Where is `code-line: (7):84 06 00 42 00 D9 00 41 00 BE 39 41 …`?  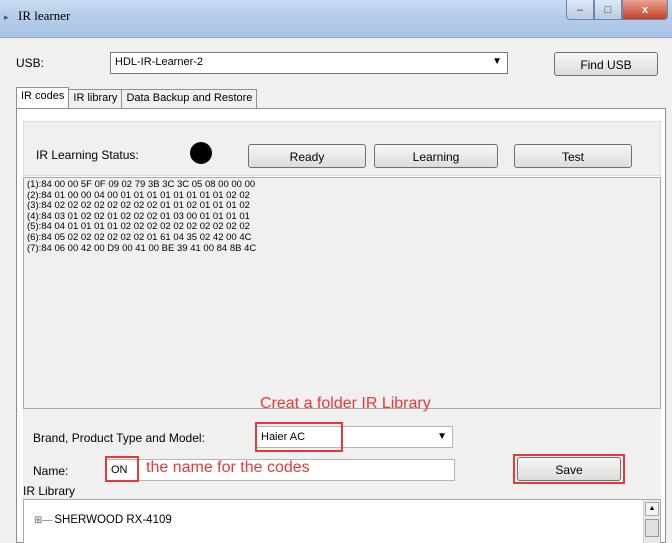
code-line: (7):84 06 00 42 00 D9 00 41 00 BE 39 41 … is located at coordinates (142, 248).